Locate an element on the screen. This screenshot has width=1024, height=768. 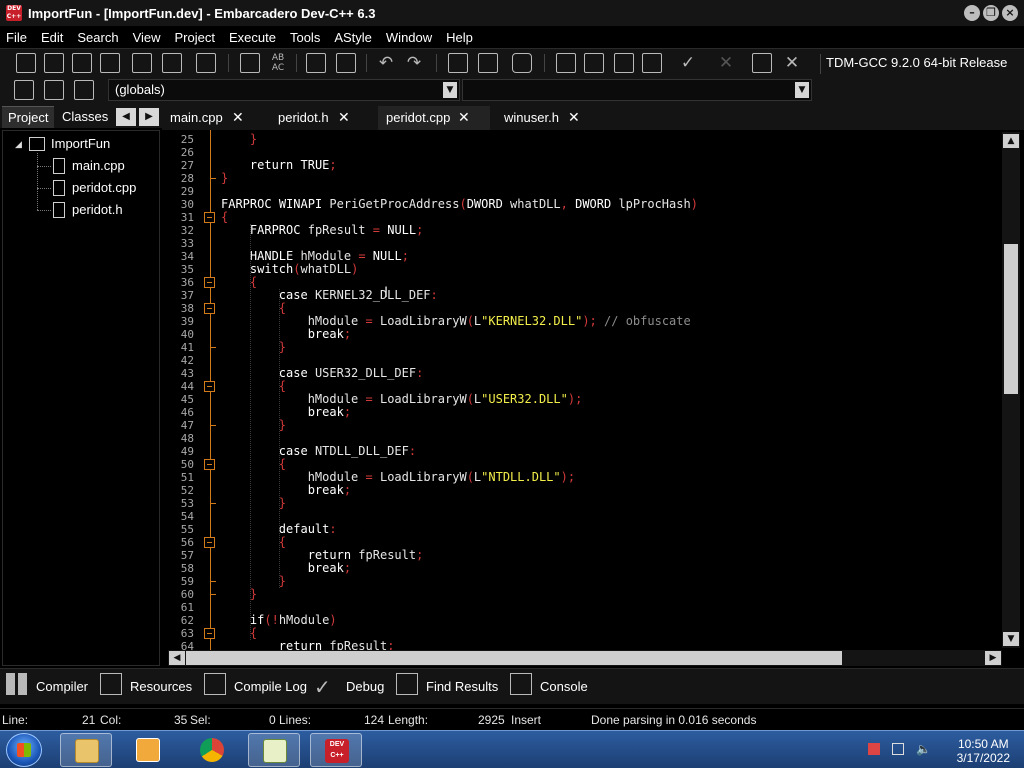
line-number: 59 is located at coordinates (187, 581).